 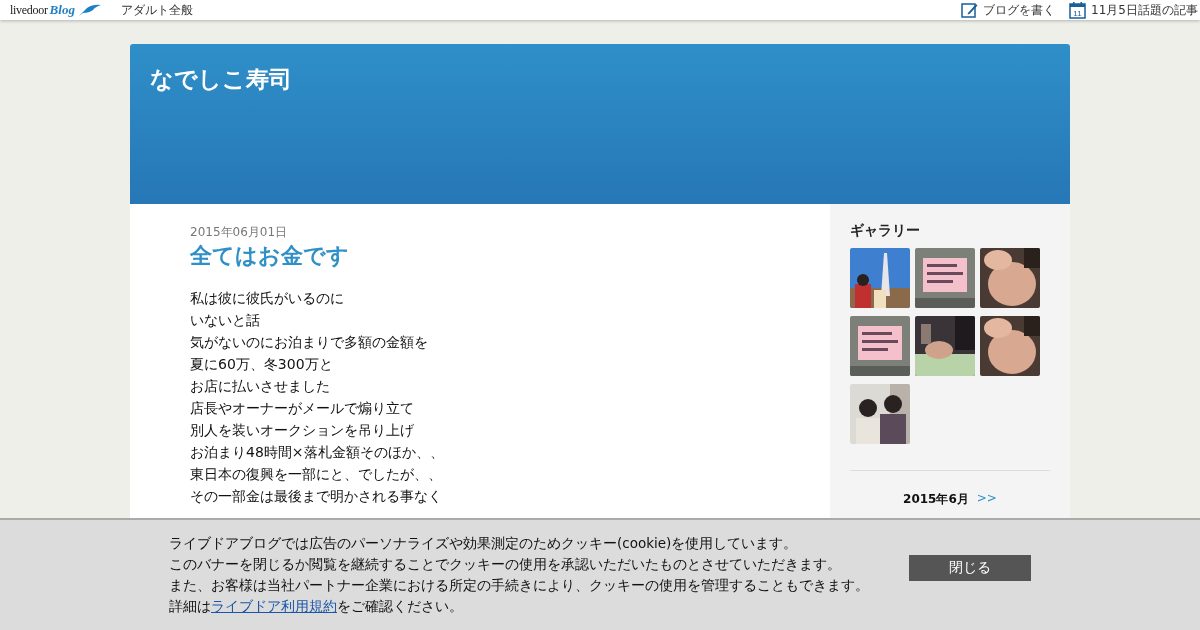 What do you see at coordinates (1008, 10) in the screenshot?
I see `top-bar-link: ブログを書く` at bounding box center [1008, 10].